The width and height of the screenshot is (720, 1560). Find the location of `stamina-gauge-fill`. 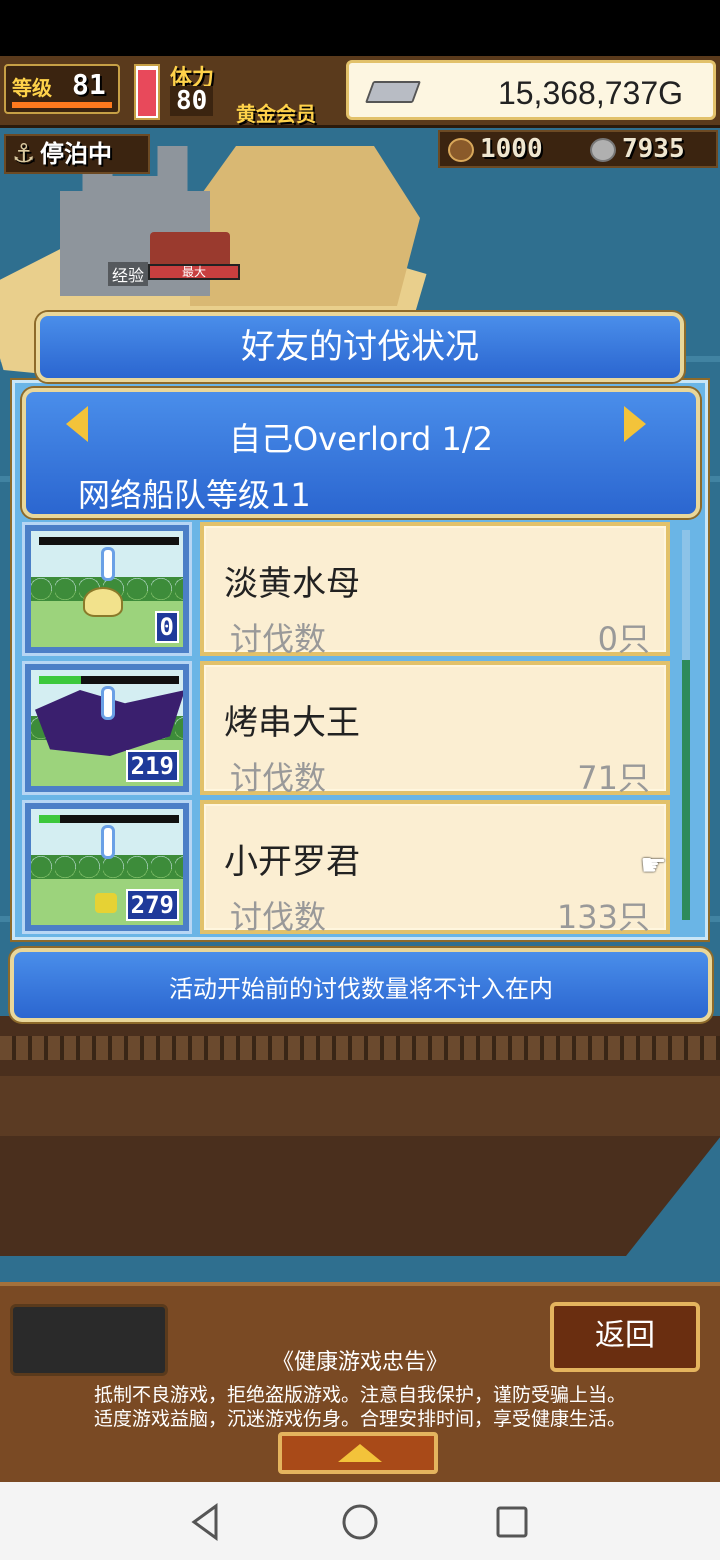

stamina-gauge-fill is located at coordinates (147, 93).